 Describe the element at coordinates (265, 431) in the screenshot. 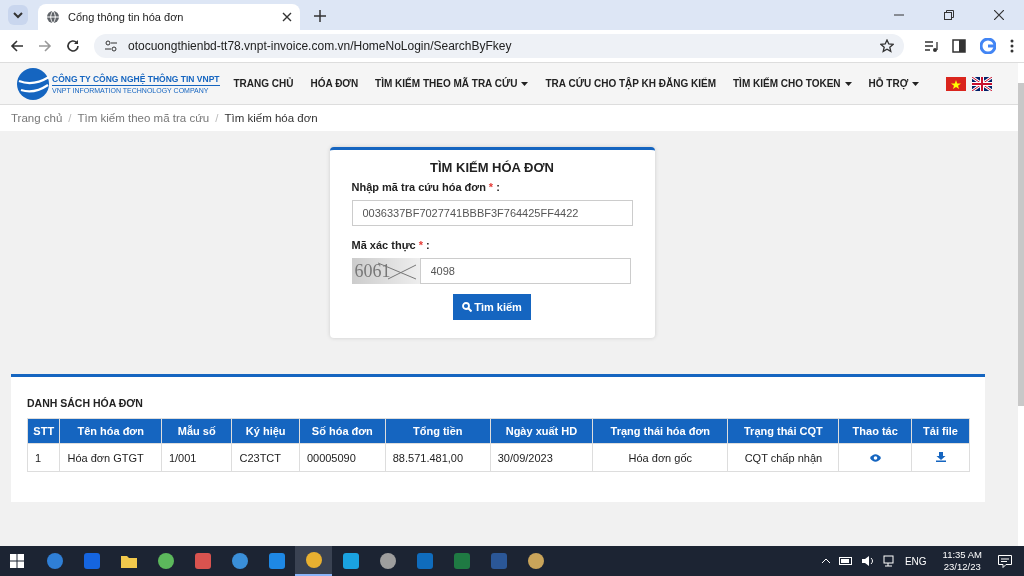

I see `column-header: Ký hiệu` at that location.